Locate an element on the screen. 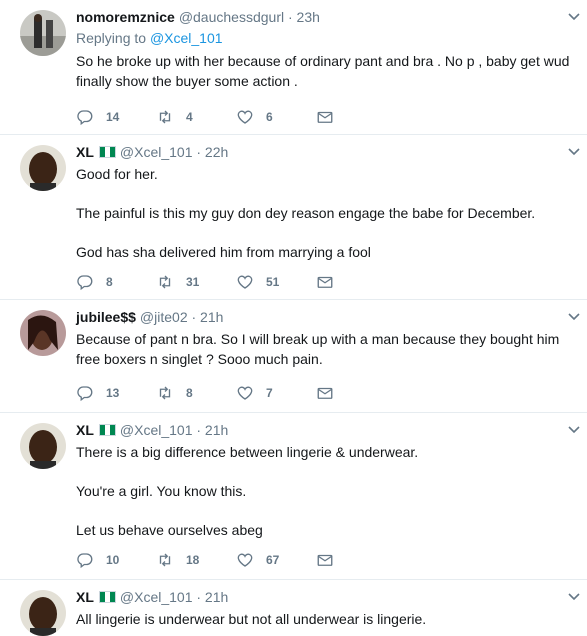 Image resolution: width=587 pixels, height=636 pixels. like-button: 67 is located at coordinates (276, 560).